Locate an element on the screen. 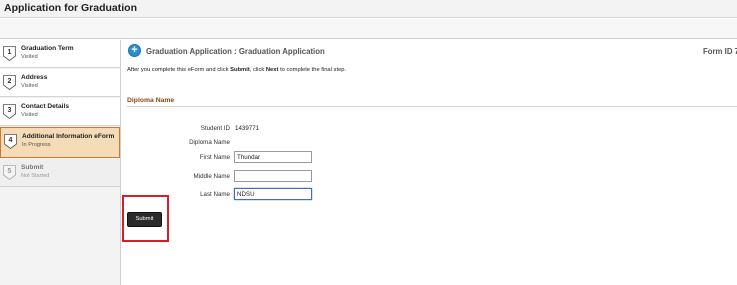 Image resolution: width=737 pixels, height=285 pixels. sub-toolbar is located at coordinates (368, 29).